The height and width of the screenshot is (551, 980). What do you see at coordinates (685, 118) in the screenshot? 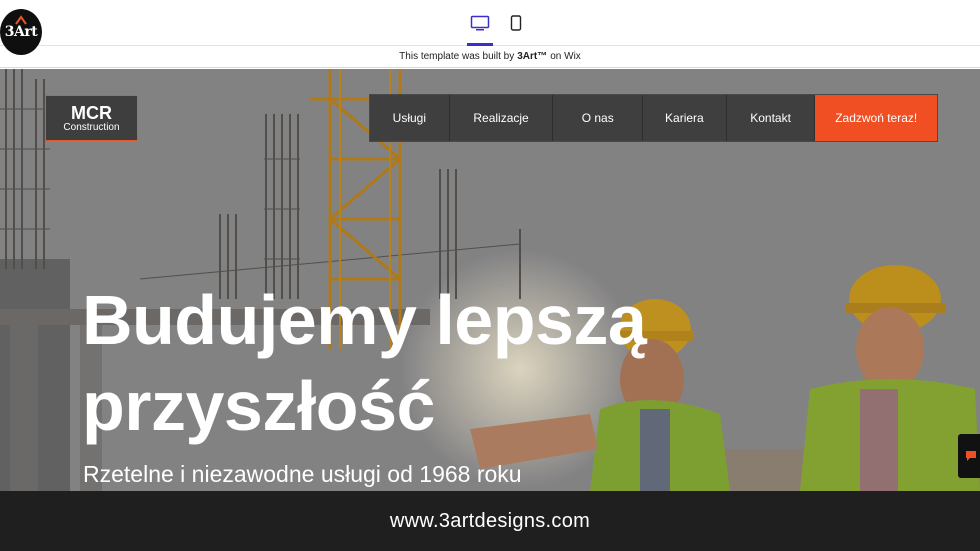
I see `nav-item-kariera: Kariera` at bounding box center [685, 118].